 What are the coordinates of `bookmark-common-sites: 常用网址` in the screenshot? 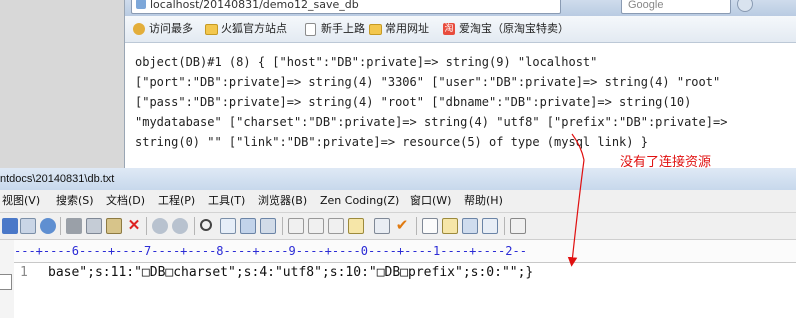 It's located at (399, 29).